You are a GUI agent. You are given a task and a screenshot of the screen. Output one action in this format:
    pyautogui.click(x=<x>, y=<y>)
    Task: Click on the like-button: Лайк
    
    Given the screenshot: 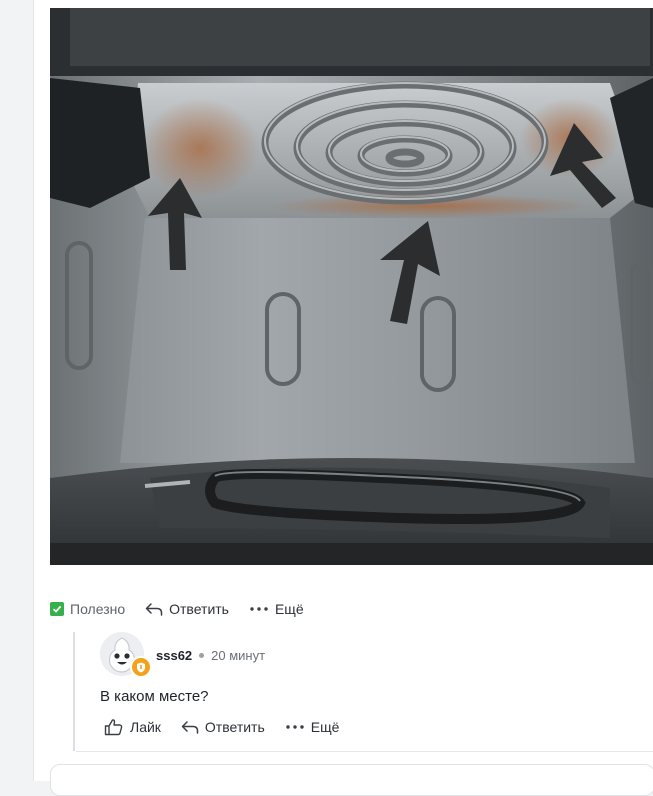 What is the action you would take?
    pyautogui.click(x=132, y=727)
    